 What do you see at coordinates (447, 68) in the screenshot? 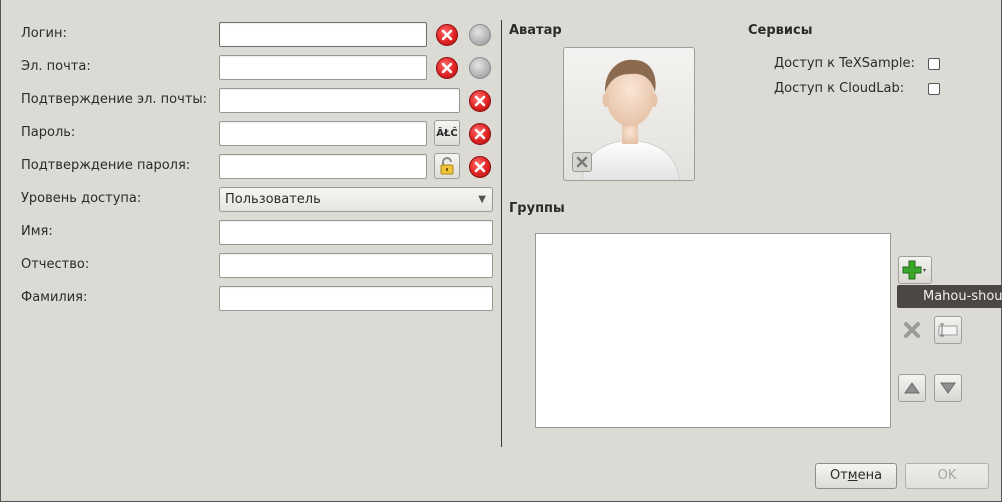
I see `email-error-icon` at bounding box center [447, 68].